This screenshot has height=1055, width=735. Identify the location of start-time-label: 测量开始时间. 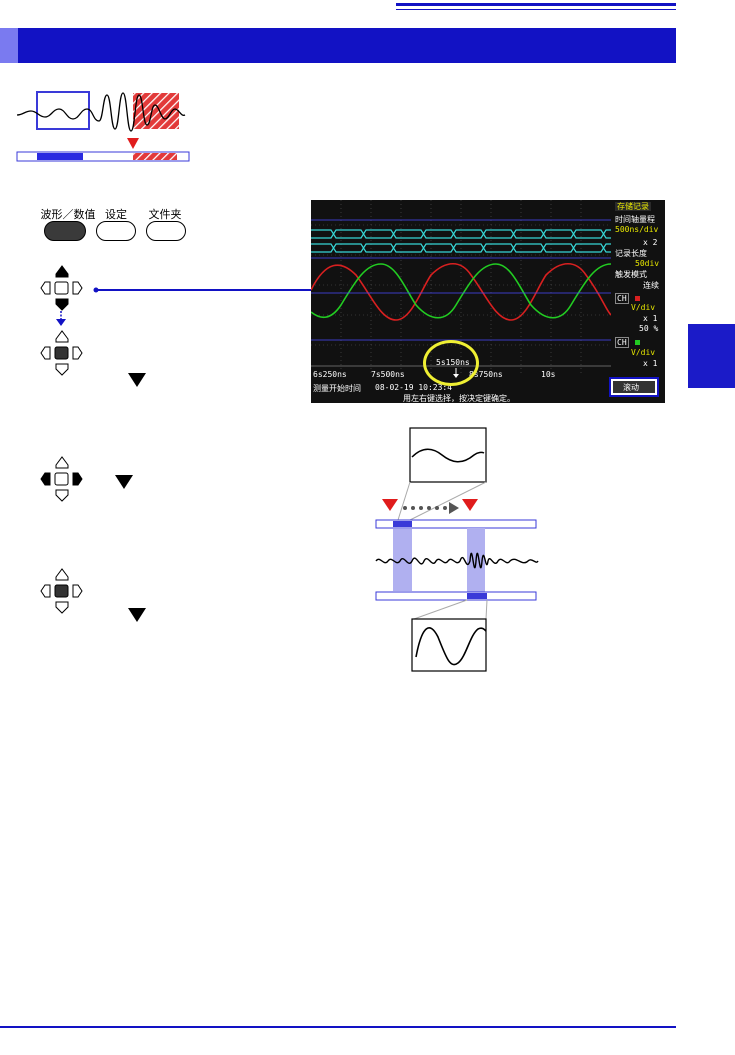
(337, 388).